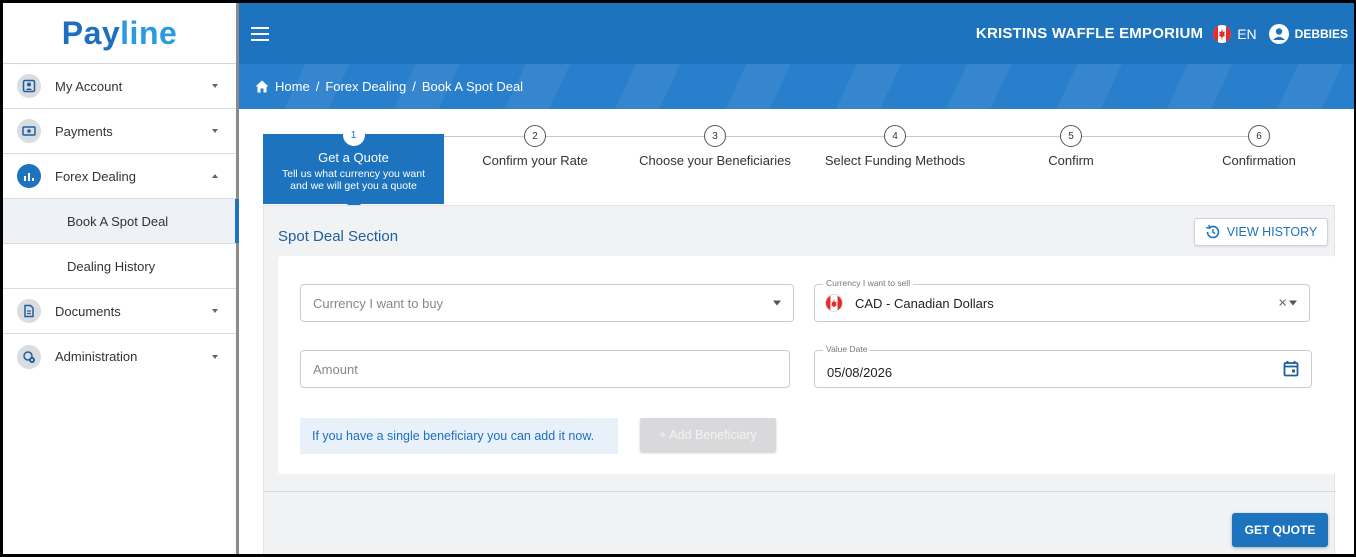  Describe the element at coordinates (535, 160) in the screenshot. I see `step-label: Confirm your Rate` at that location.